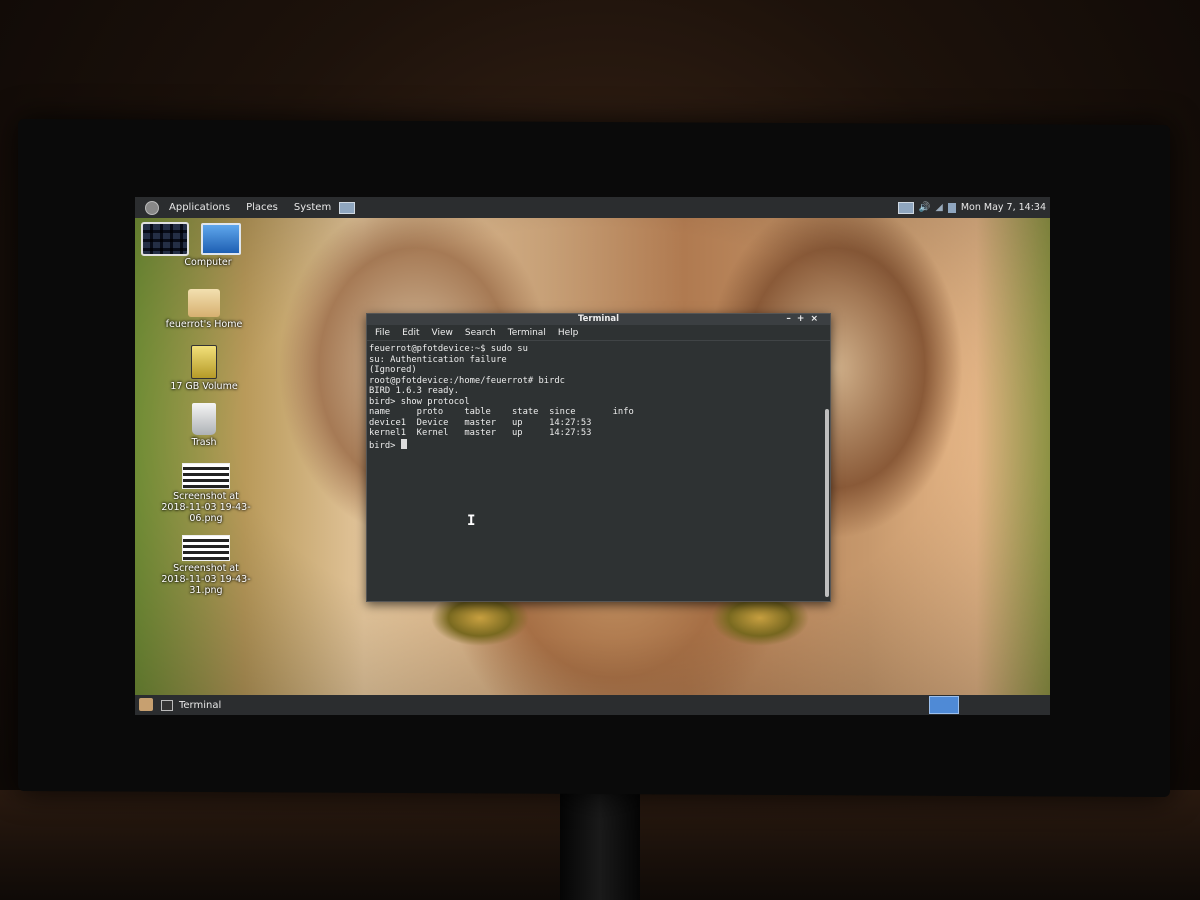  What do you see at coordinates (206, 565) in the screenshot?
I see `desktop-icon-screenshot-2: Screenshot at 2018-11-03 19-43-31.png` at bounding box center [206, 565].